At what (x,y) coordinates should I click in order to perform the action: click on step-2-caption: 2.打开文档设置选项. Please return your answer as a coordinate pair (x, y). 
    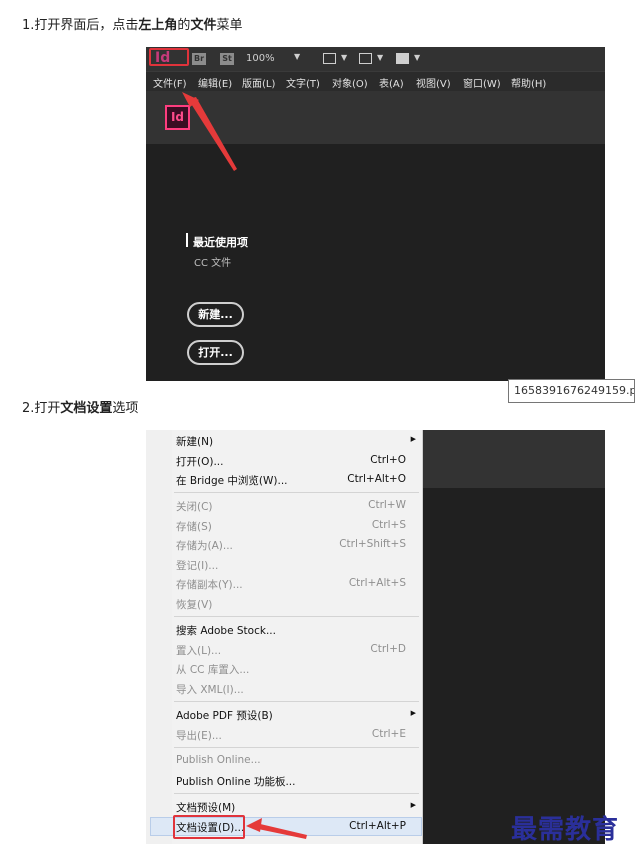
    Looking at the image, I should click on (80, 406).